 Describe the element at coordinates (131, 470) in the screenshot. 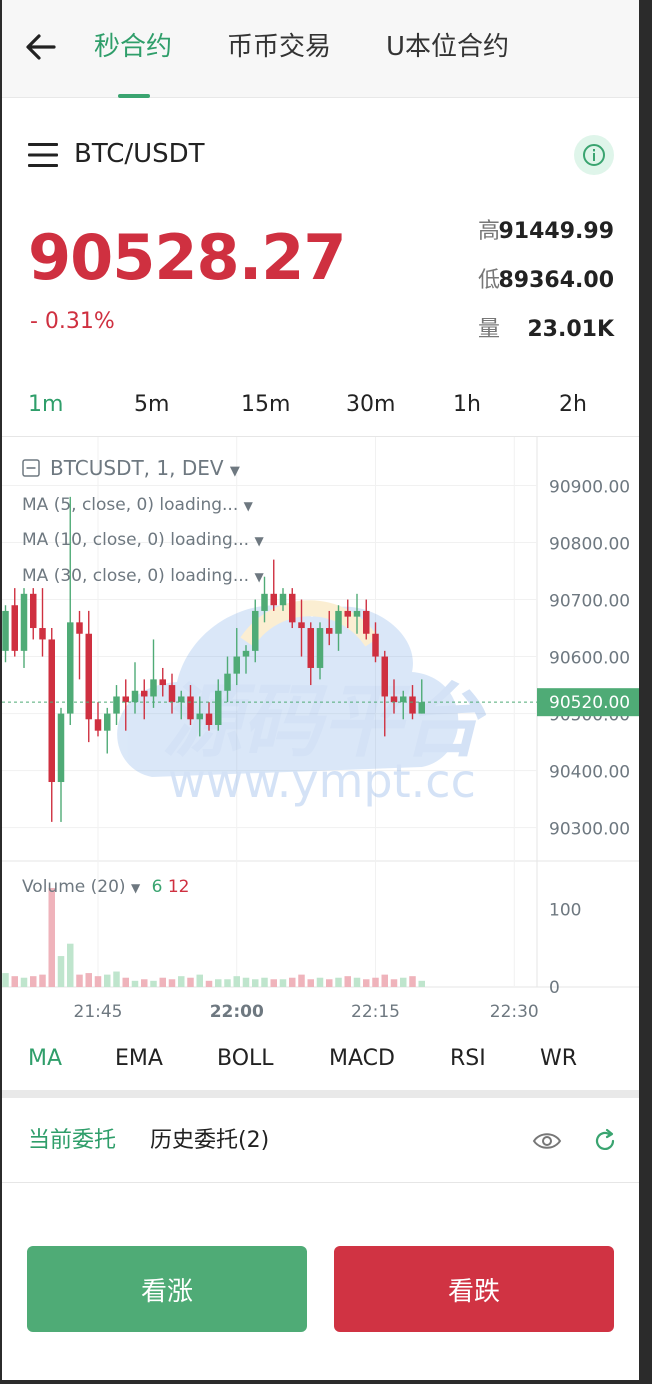

I see `main-legend: BTCUSDT, 1, DEV ▼` at that location.